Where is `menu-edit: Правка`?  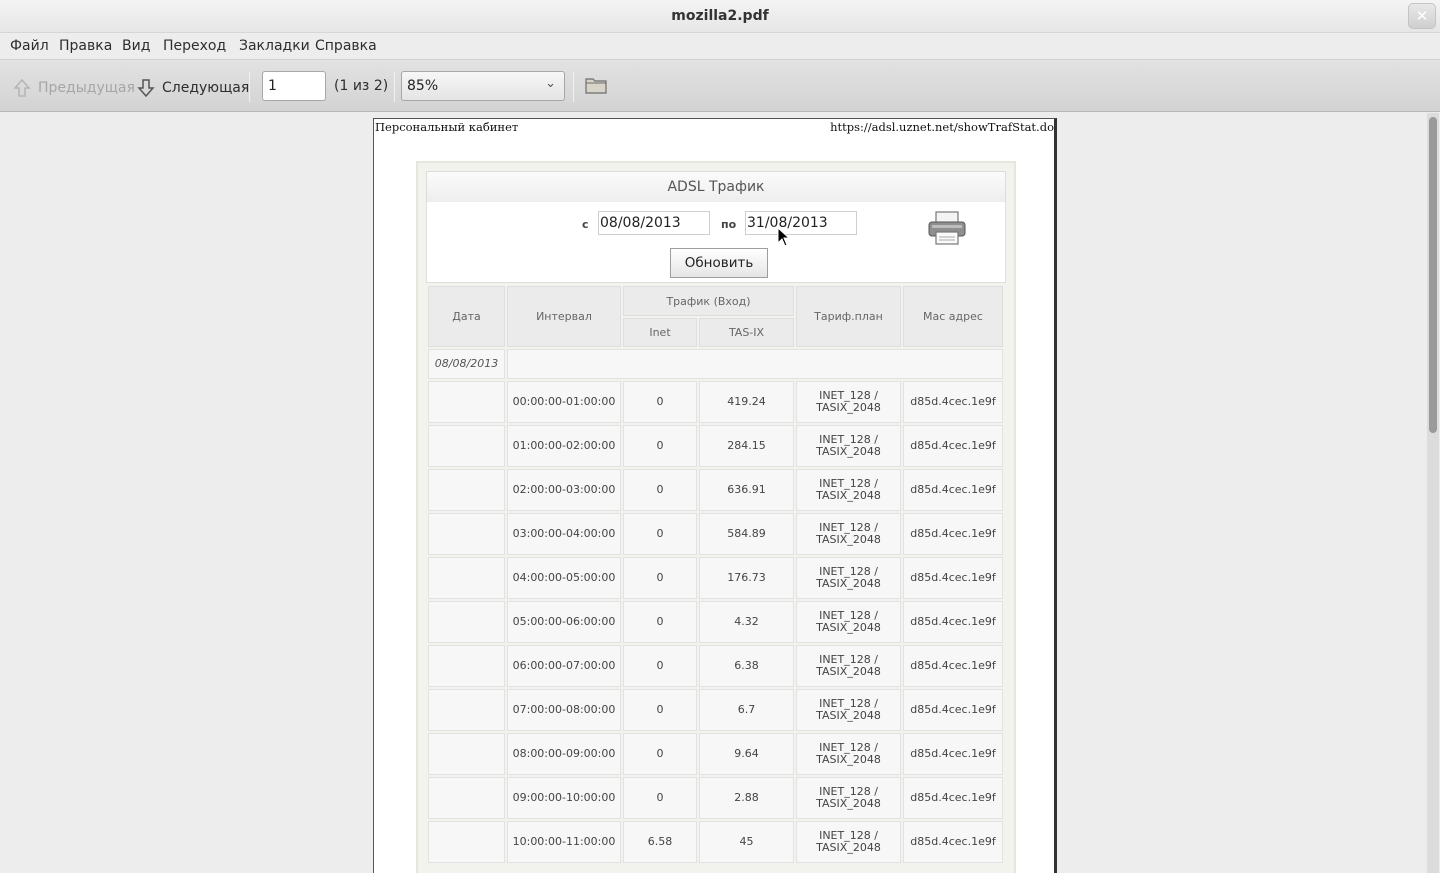 menu-edit: Правка is located at coordinates (85, 46).